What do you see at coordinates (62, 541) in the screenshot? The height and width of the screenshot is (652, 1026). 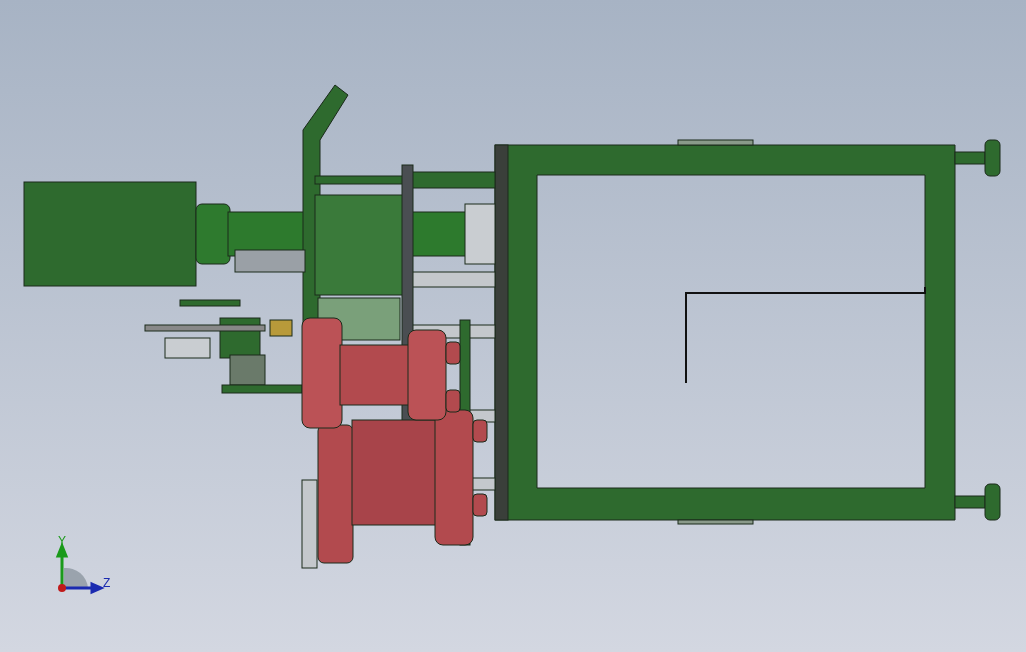 I see `axis-label: Y` at bounding box center [62, 541].